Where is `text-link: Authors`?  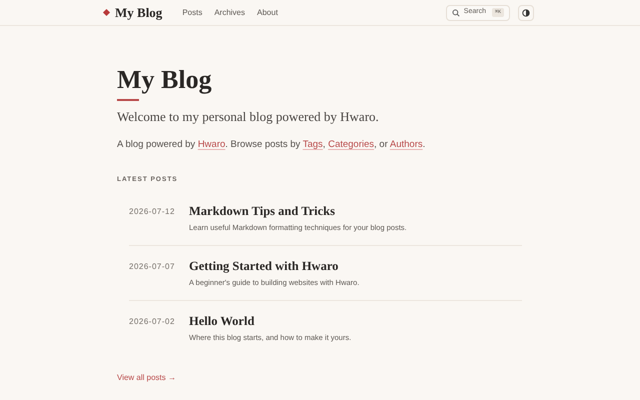 text-link: Authors is located at coordinates (406, 144).